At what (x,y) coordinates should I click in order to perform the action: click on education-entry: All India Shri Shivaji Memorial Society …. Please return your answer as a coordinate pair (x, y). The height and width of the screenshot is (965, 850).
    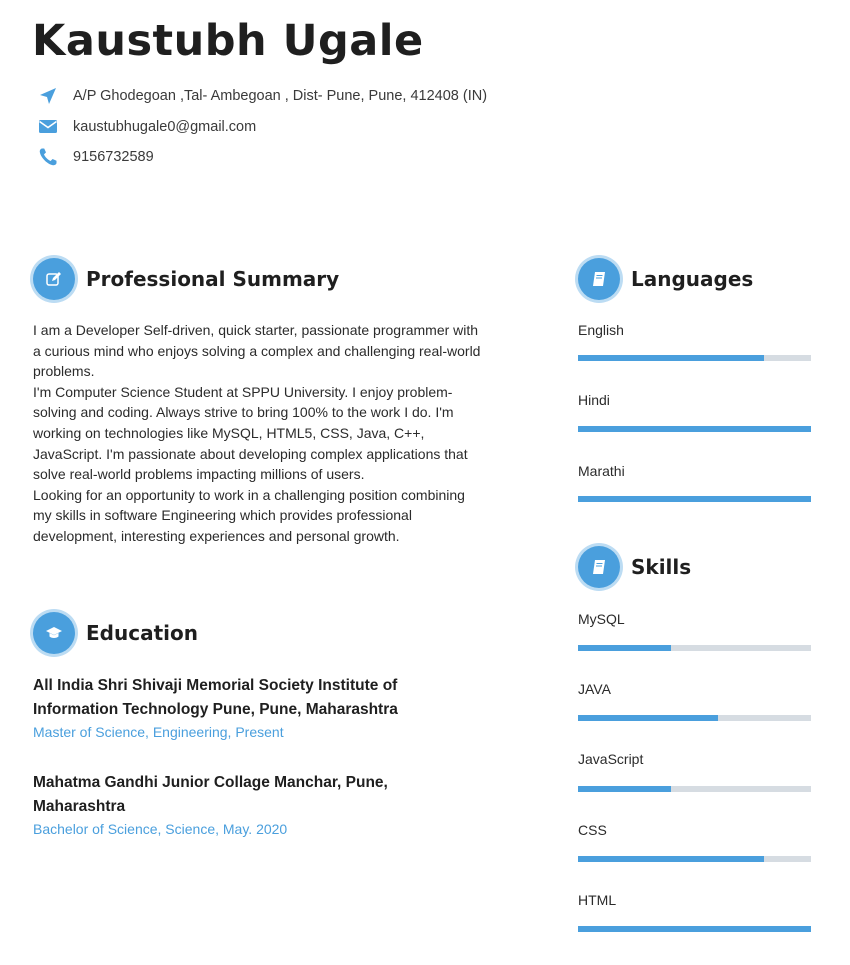
    Looking at the image, I should click on (243, 708).